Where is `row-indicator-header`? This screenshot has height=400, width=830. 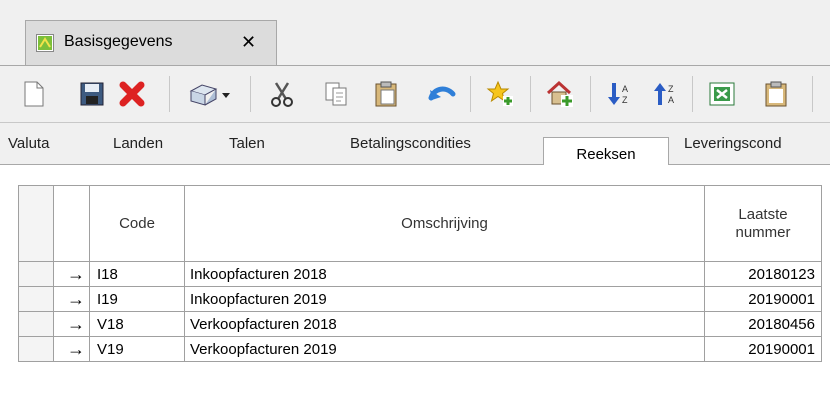
row-indicator-header is located at coordinates (71, 223).